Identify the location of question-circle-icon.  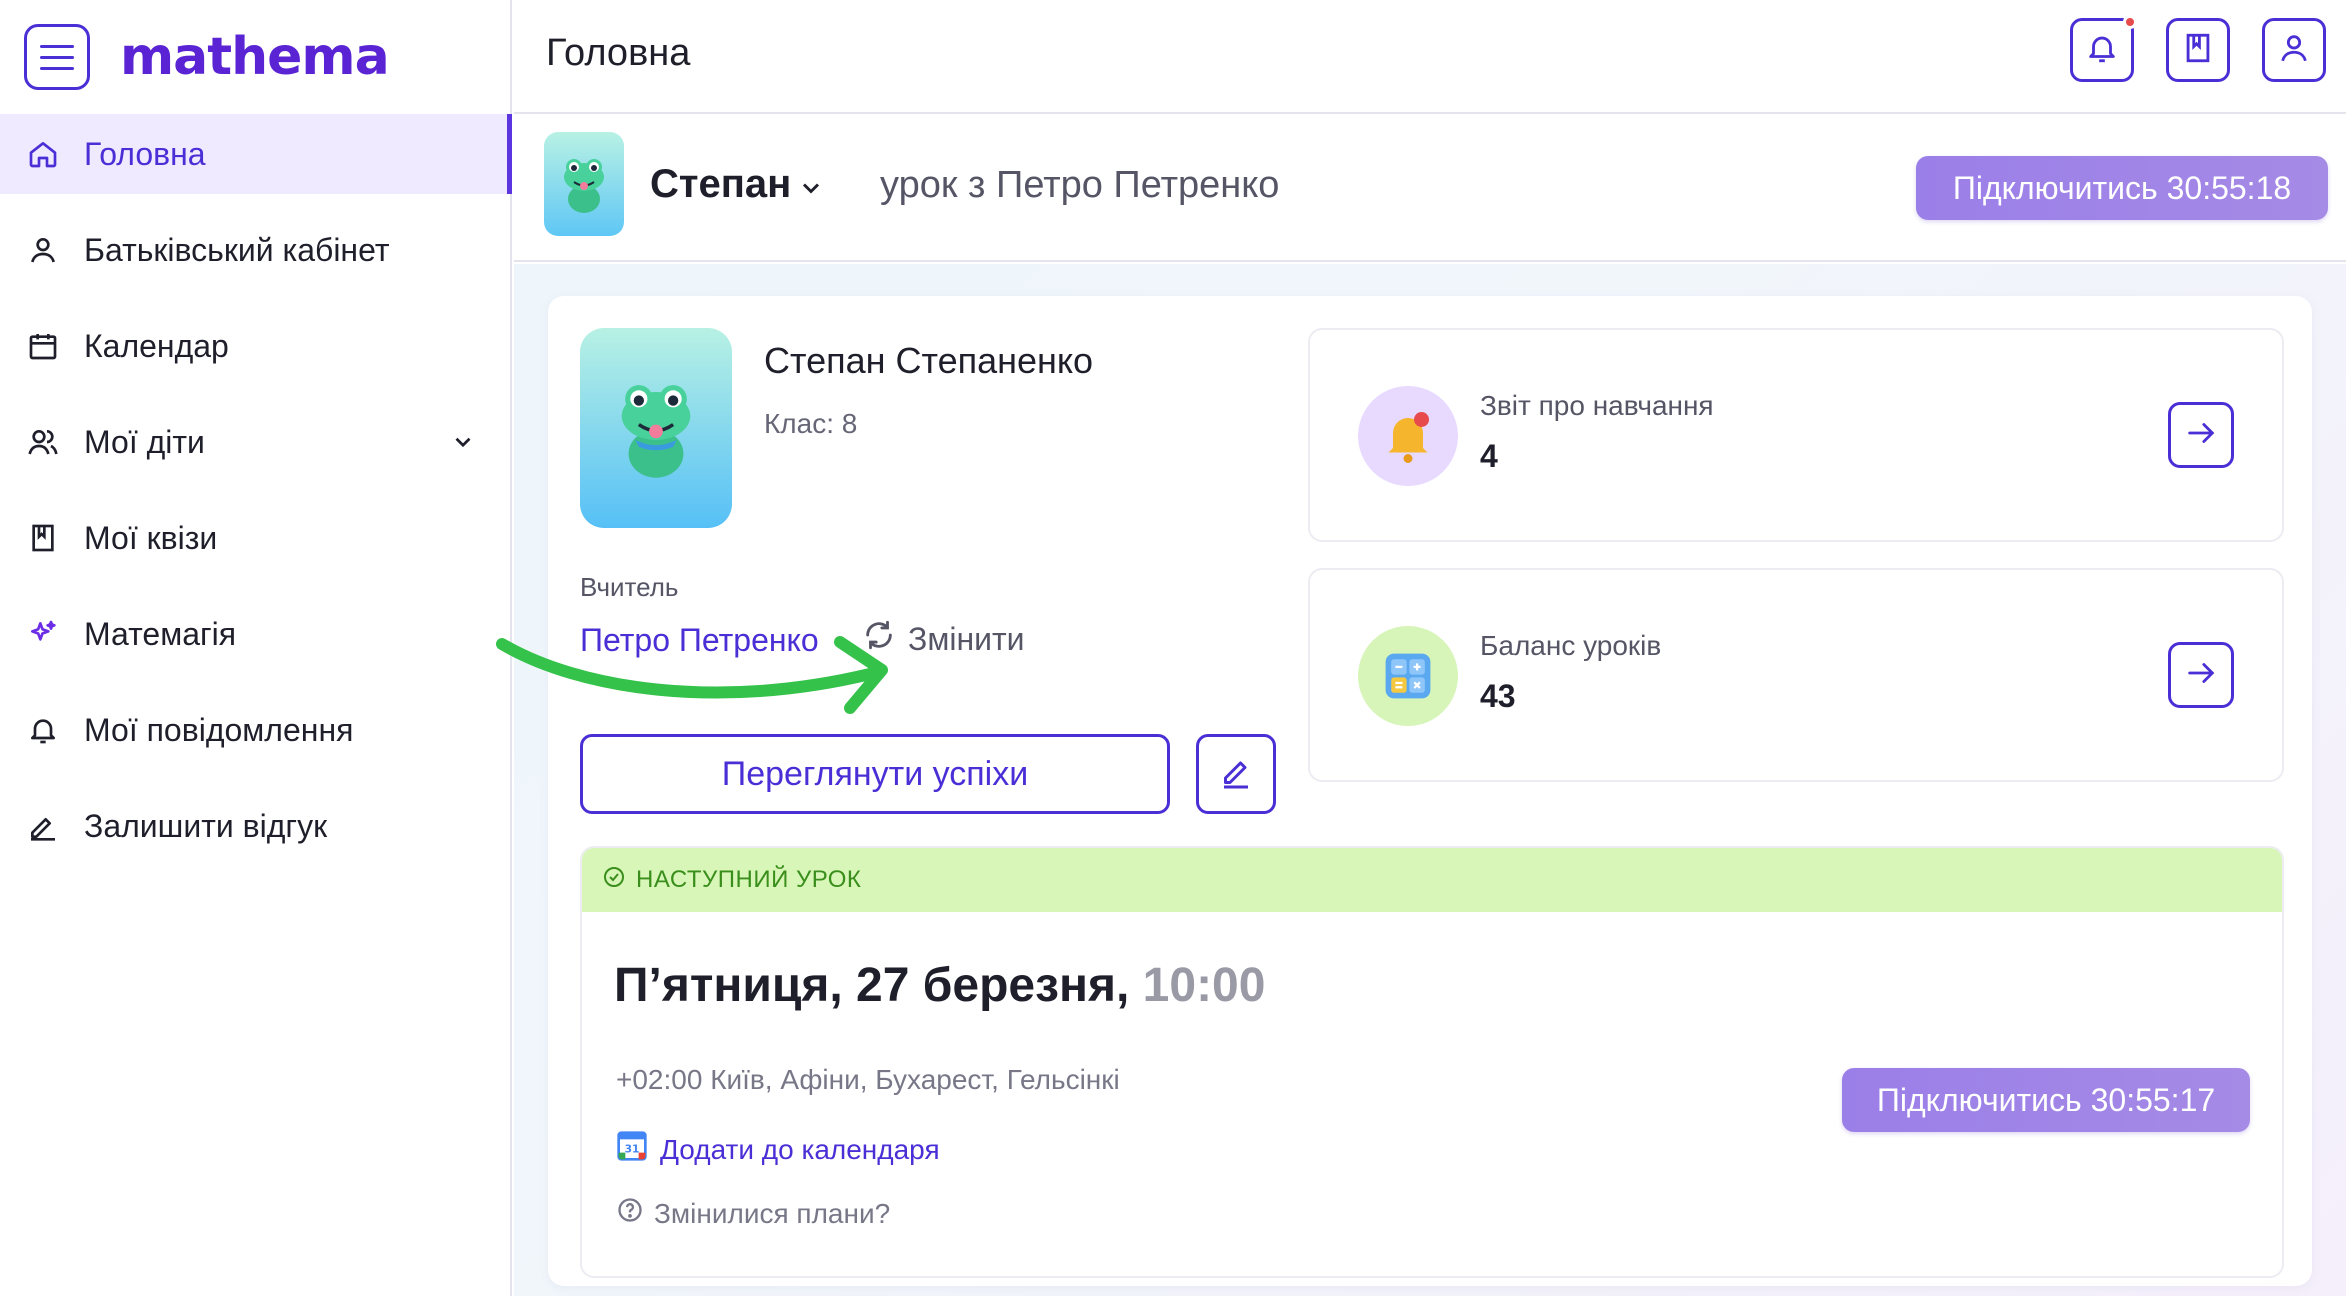
(630, 1213).